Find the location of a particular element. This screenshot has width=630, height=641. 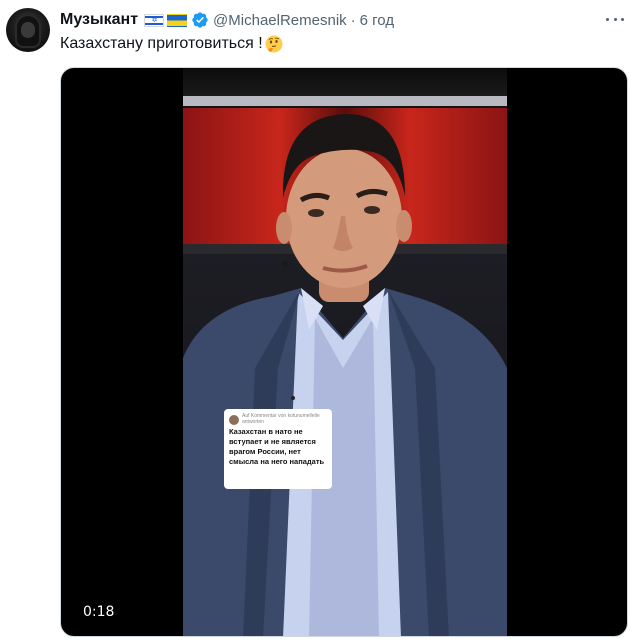

tweet-header: Музыкант ✡ @MichaelRemesnik · 6 год is located at coordinates (227, 20).